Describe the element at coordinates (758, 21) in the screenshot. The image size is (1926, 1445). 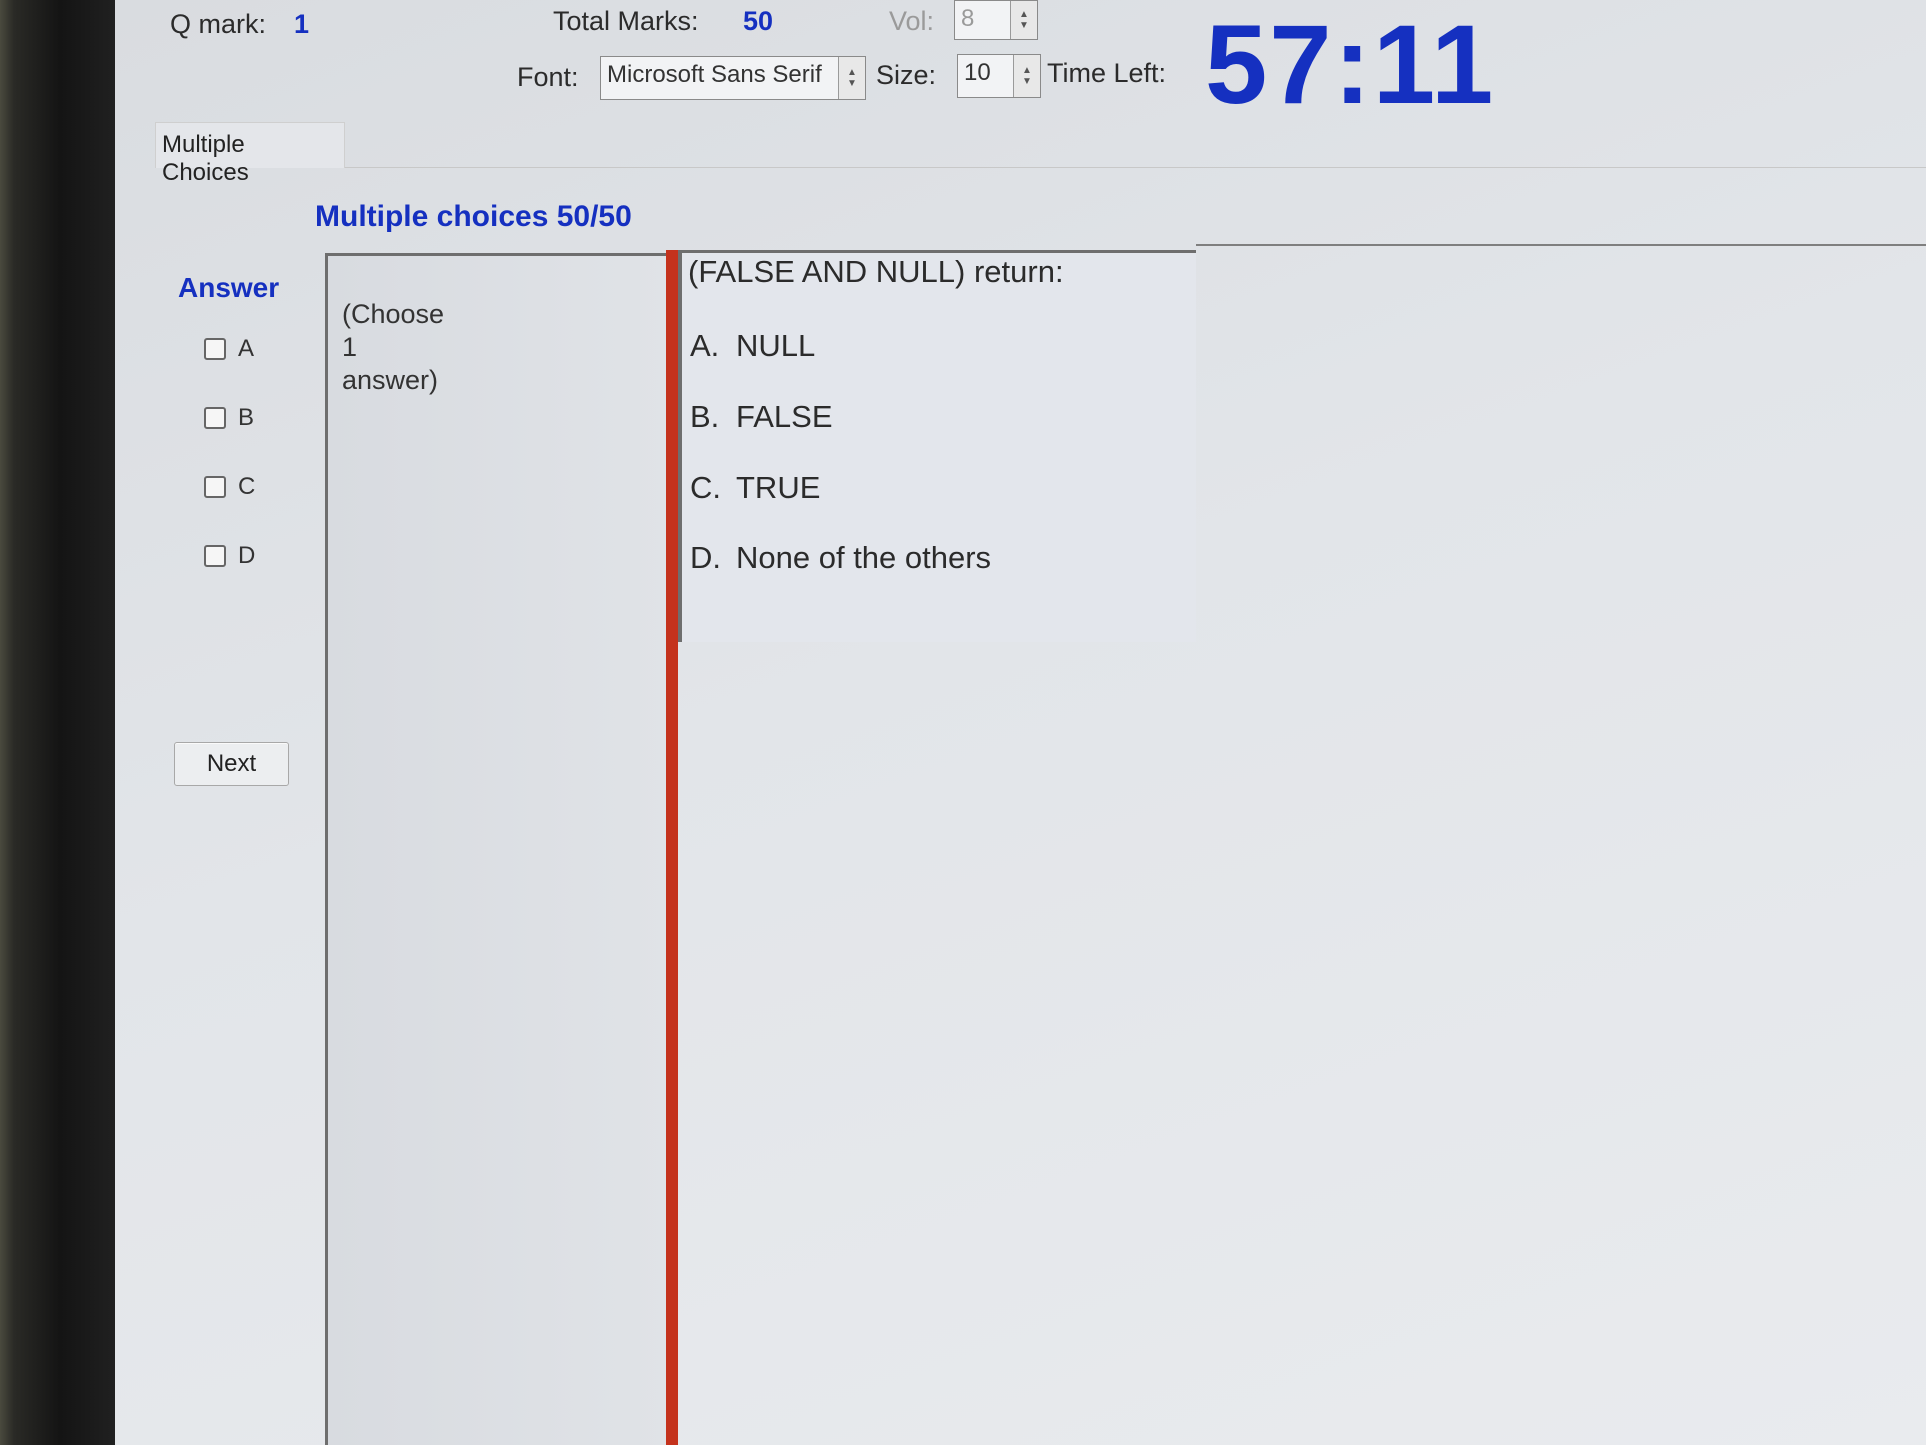
I see `total-marks-value: 50` at that location.